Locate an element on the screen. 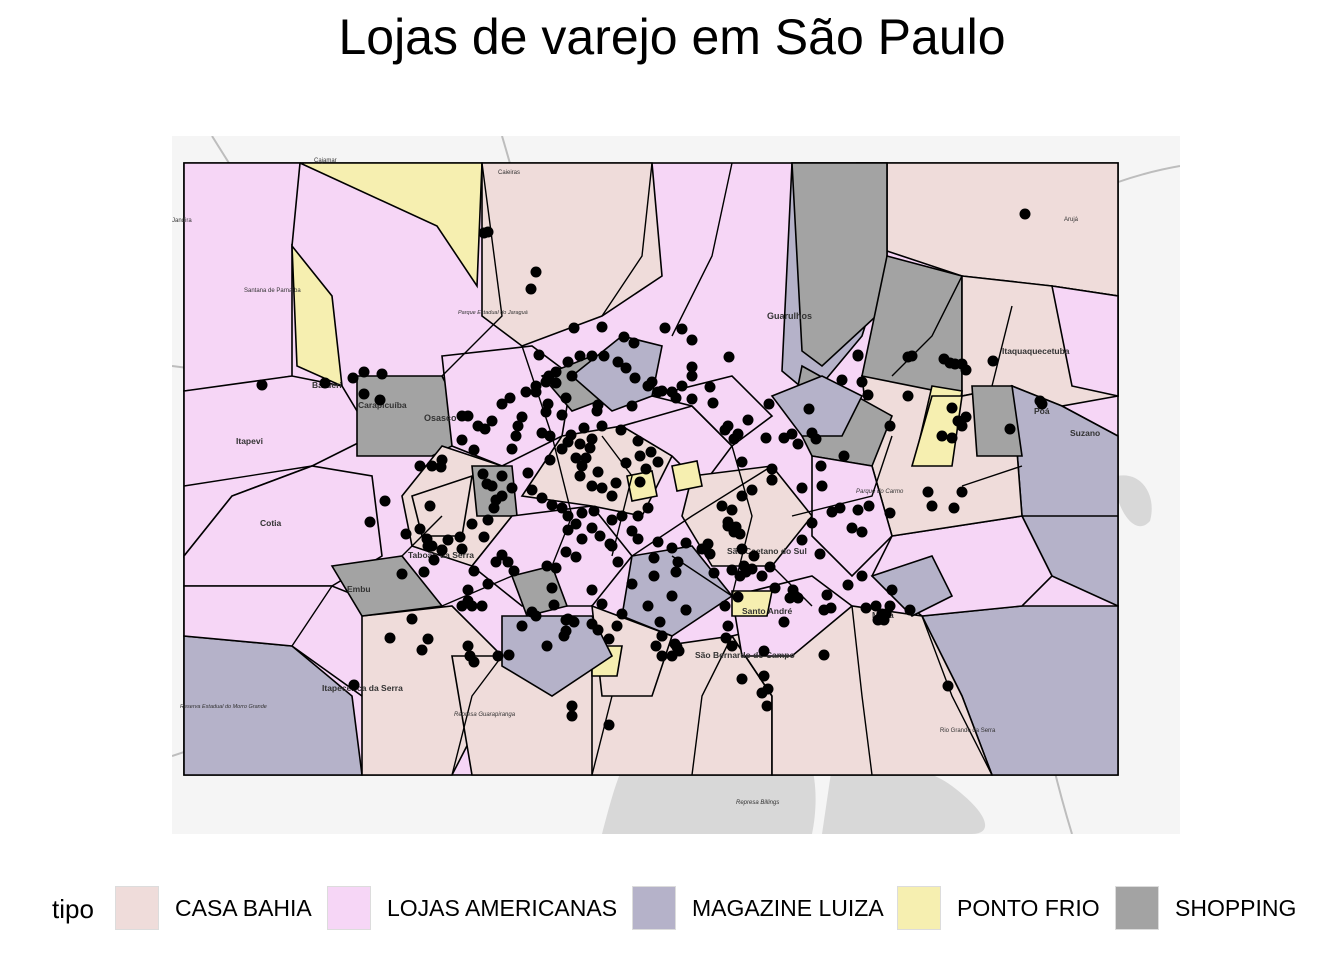  label-osasco: Osasco is located at coordinates (440, 418).